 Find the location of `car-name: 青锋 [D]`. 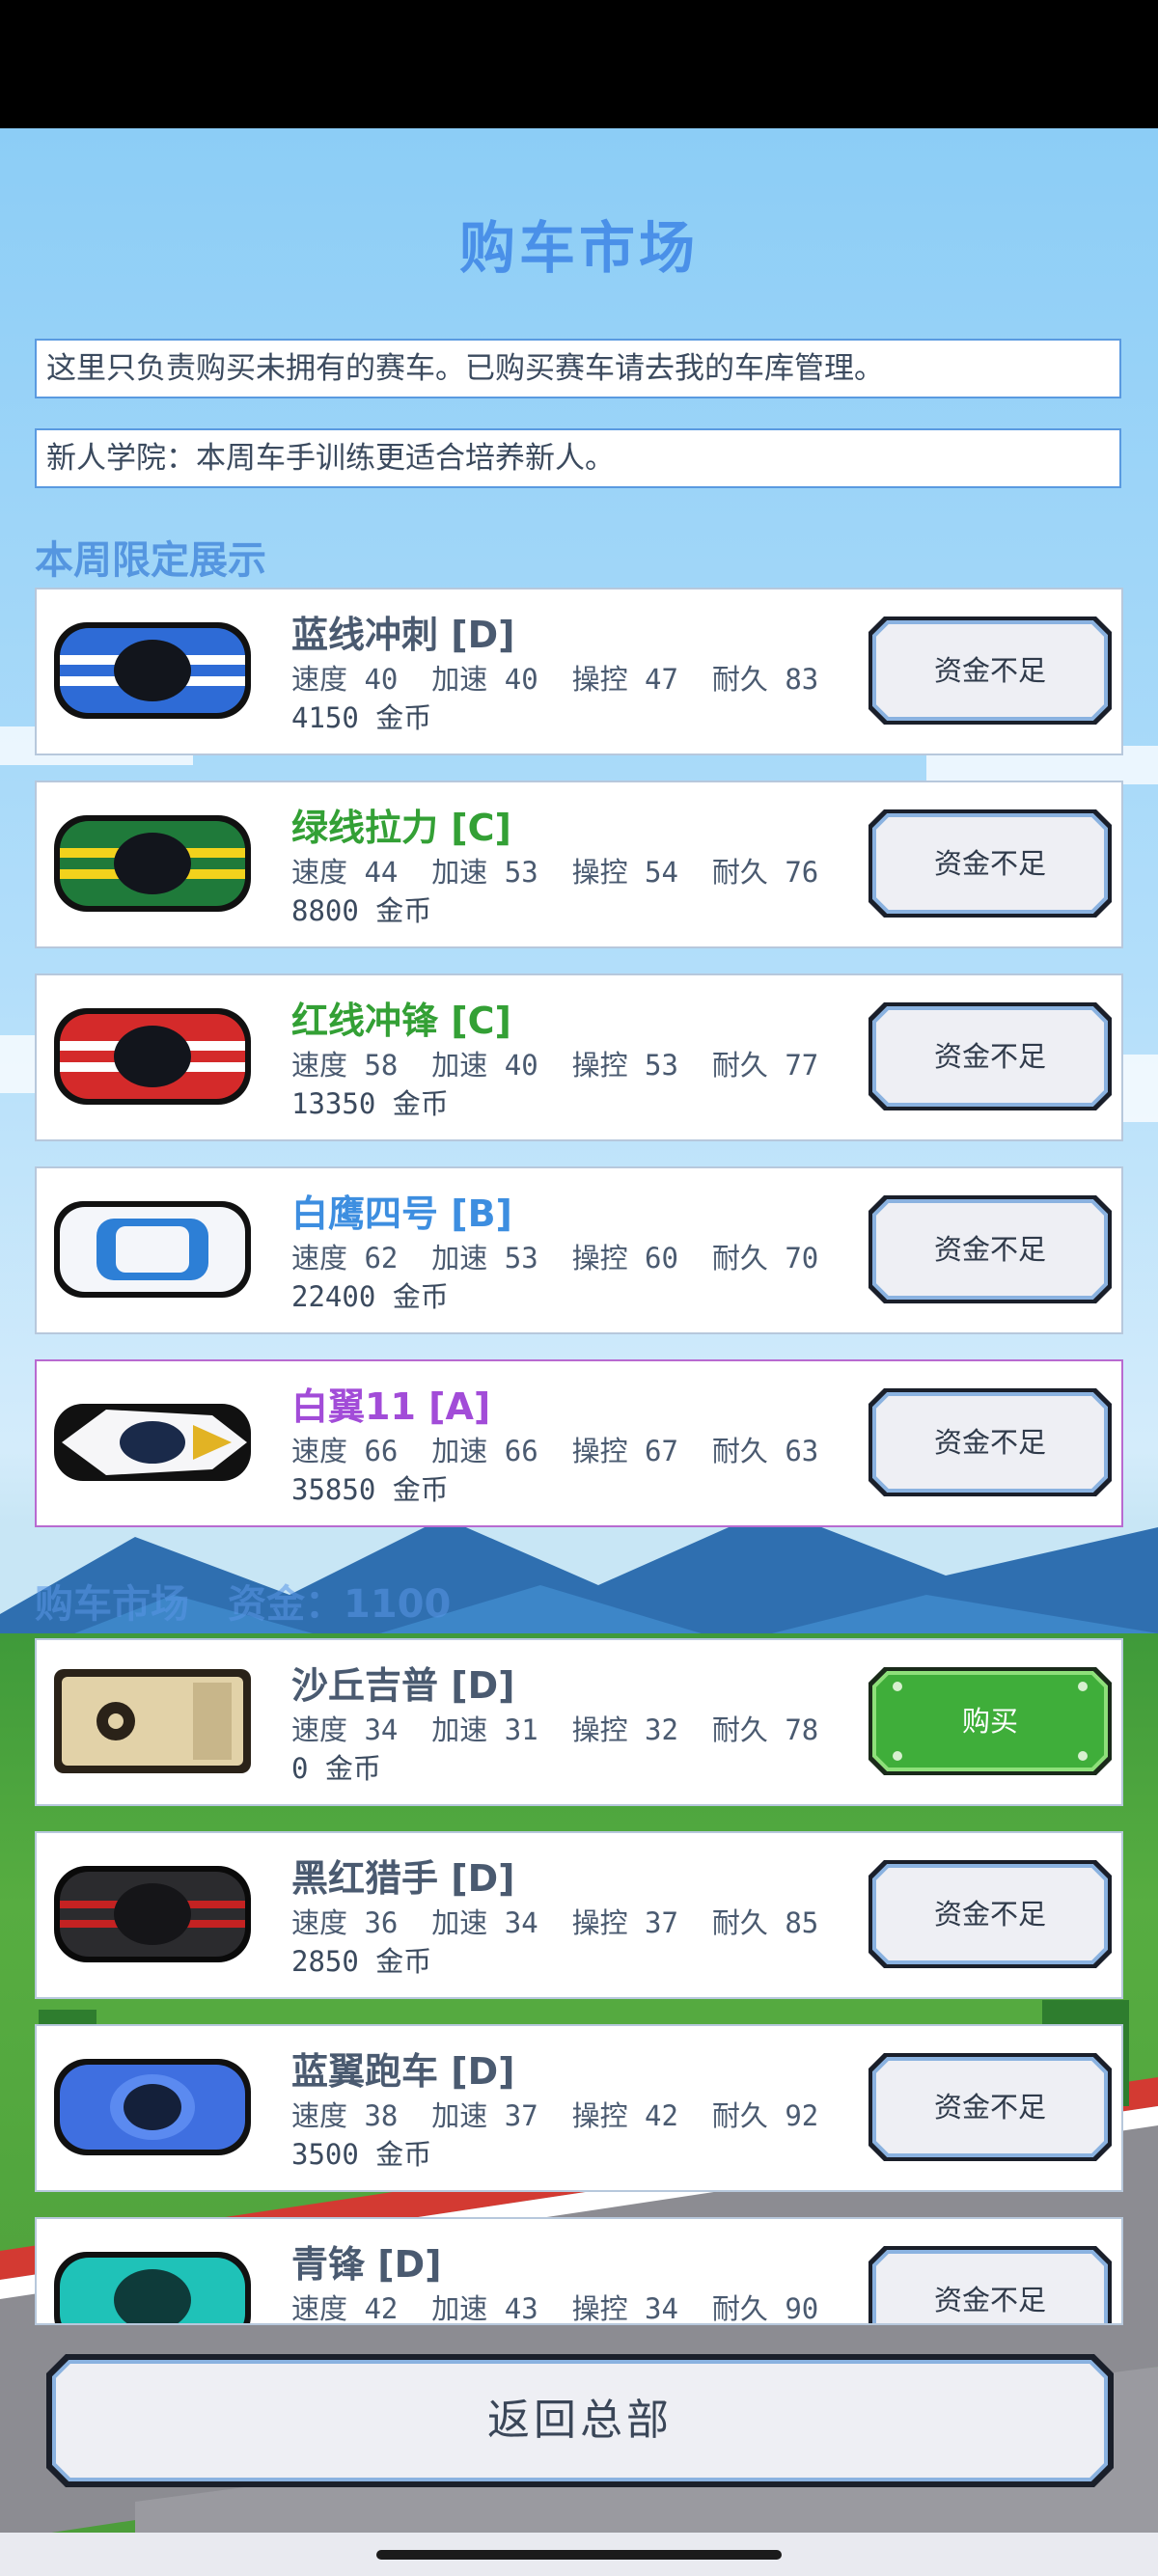

car-name: 青锋 [D] is located at coordinates (366, 2264).